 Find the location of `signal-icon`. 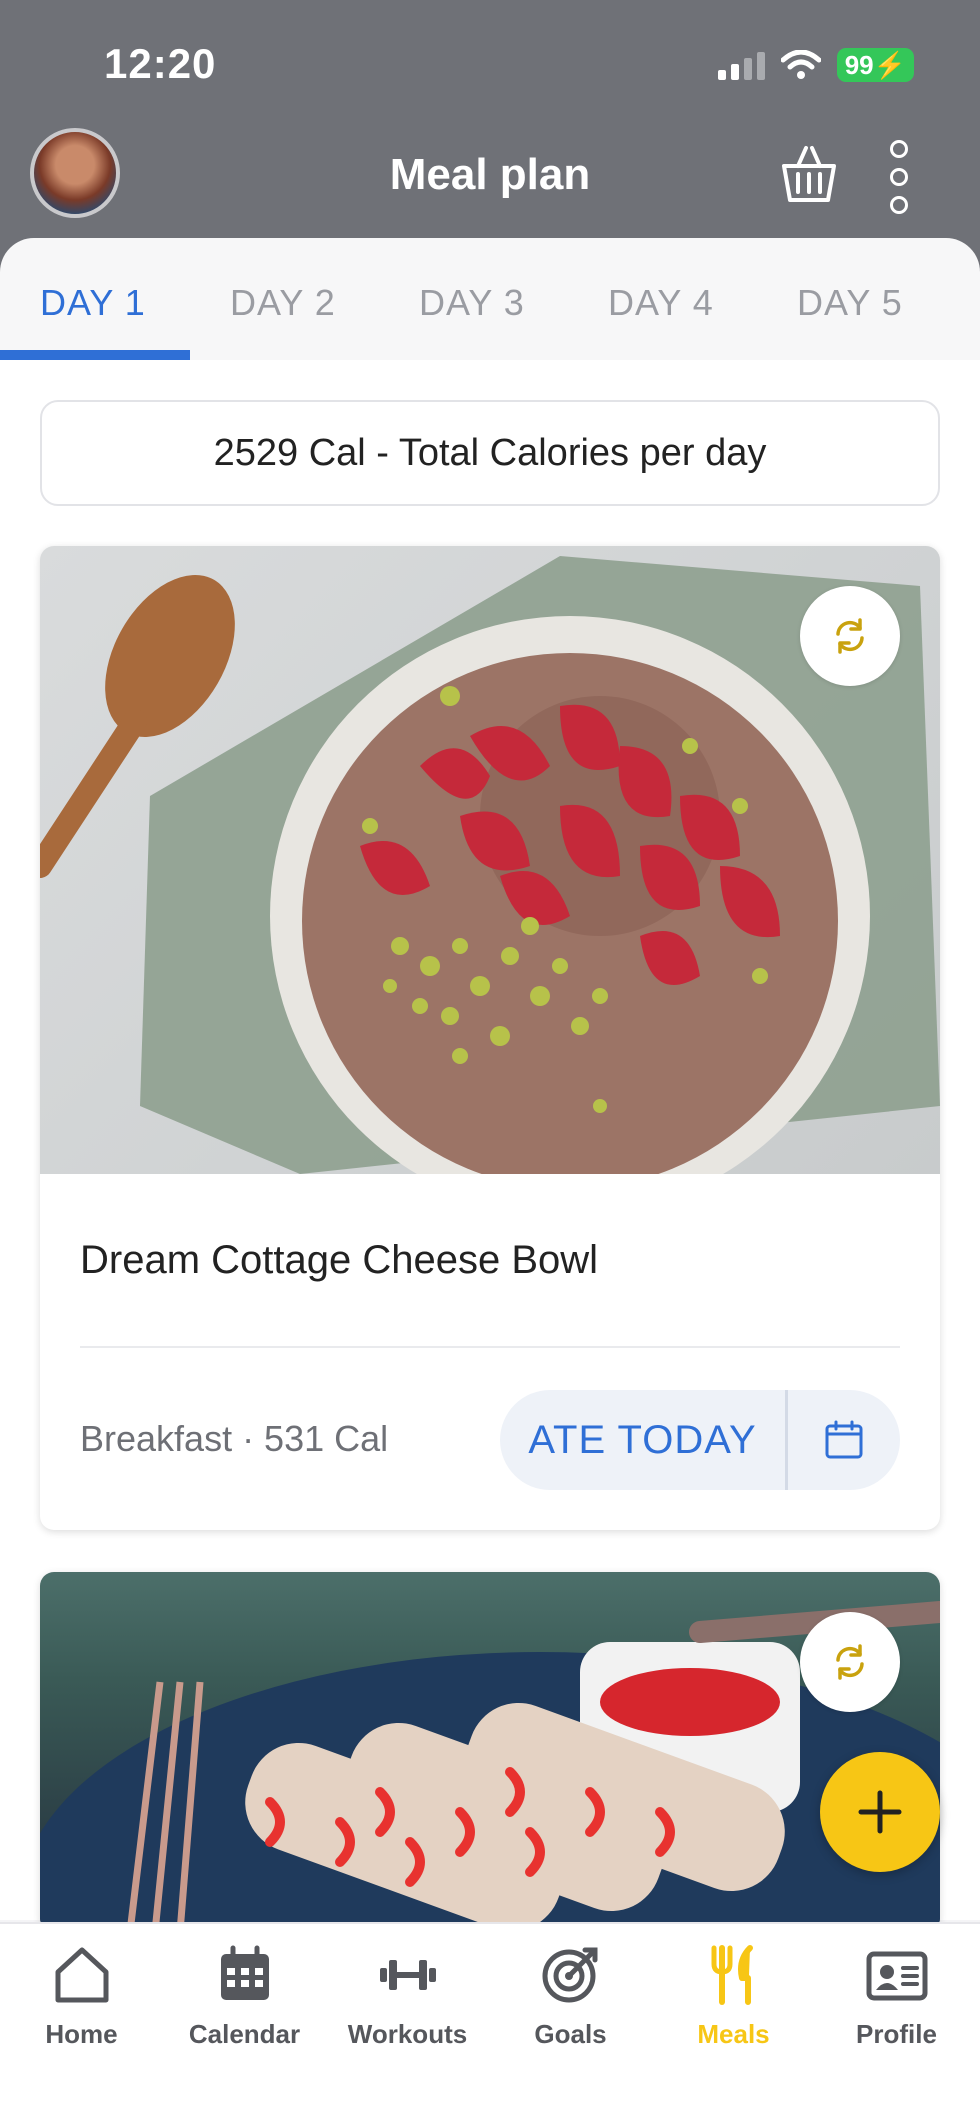

signal-icon is located at coordinates (741, 65).